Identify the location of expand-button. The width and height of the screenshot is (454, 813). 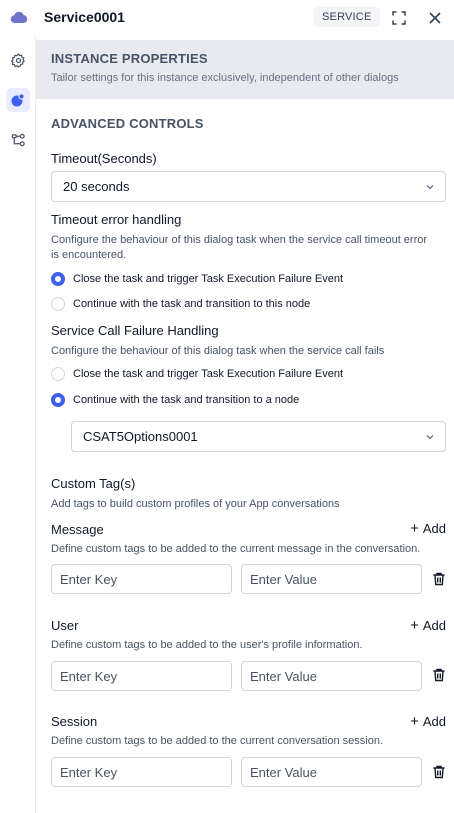
(399, 18).